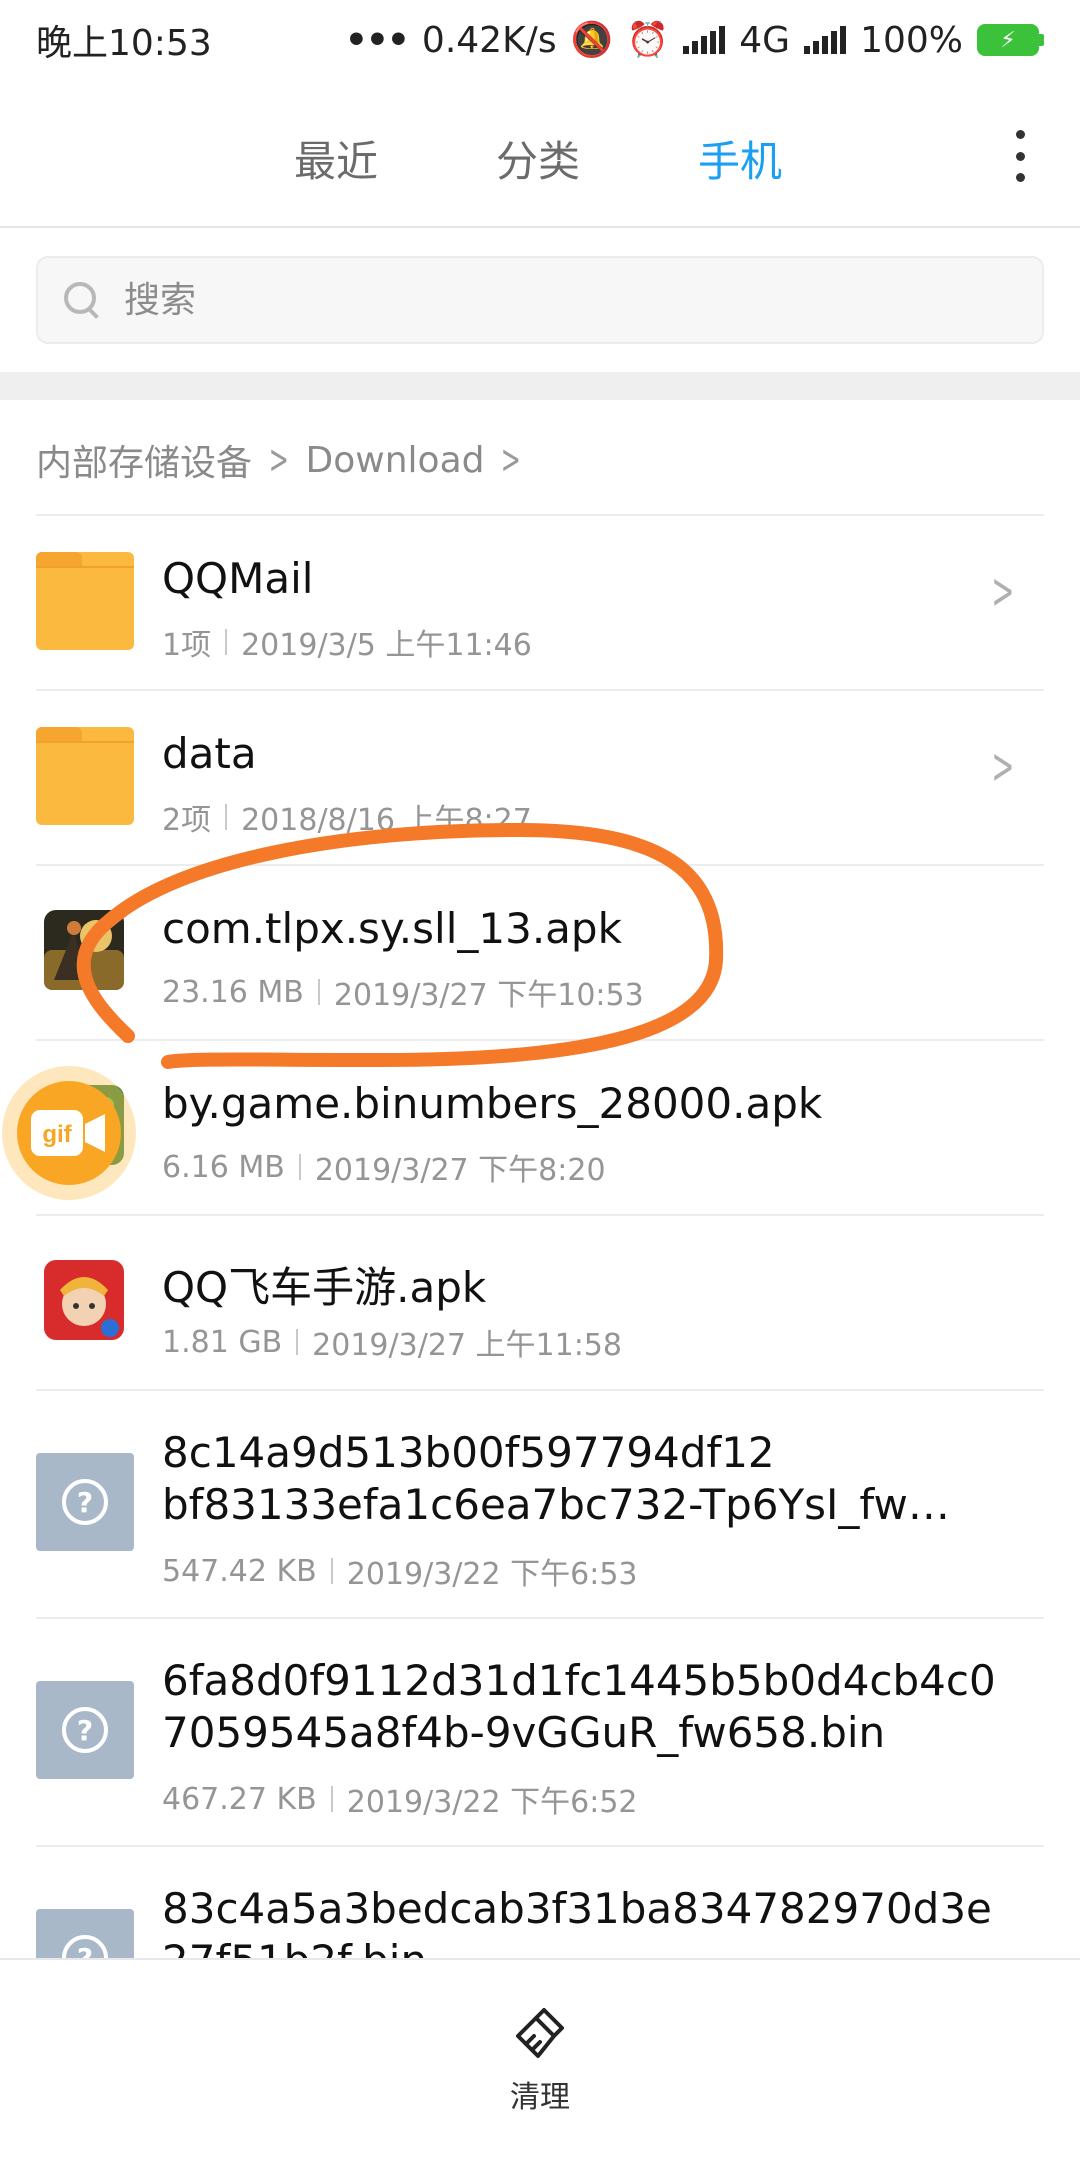 The image size is (1080, 2160). I want to click on battery-icon: ⚡, so click(1010, 40).